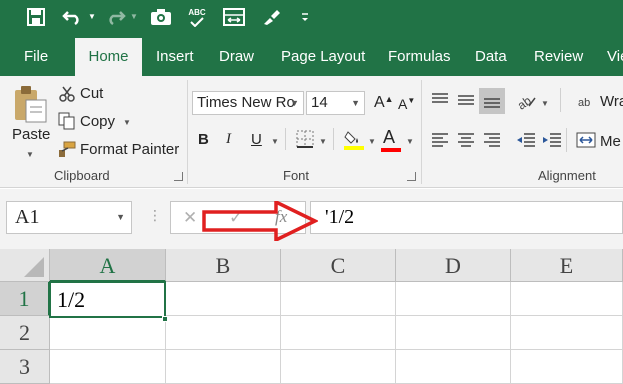 Image resolution: width=623 pixels, height=384 pixels. Describe the element at coordinates (175, 57) in the screenshot. I see `tab-insert: Insert` at that location.